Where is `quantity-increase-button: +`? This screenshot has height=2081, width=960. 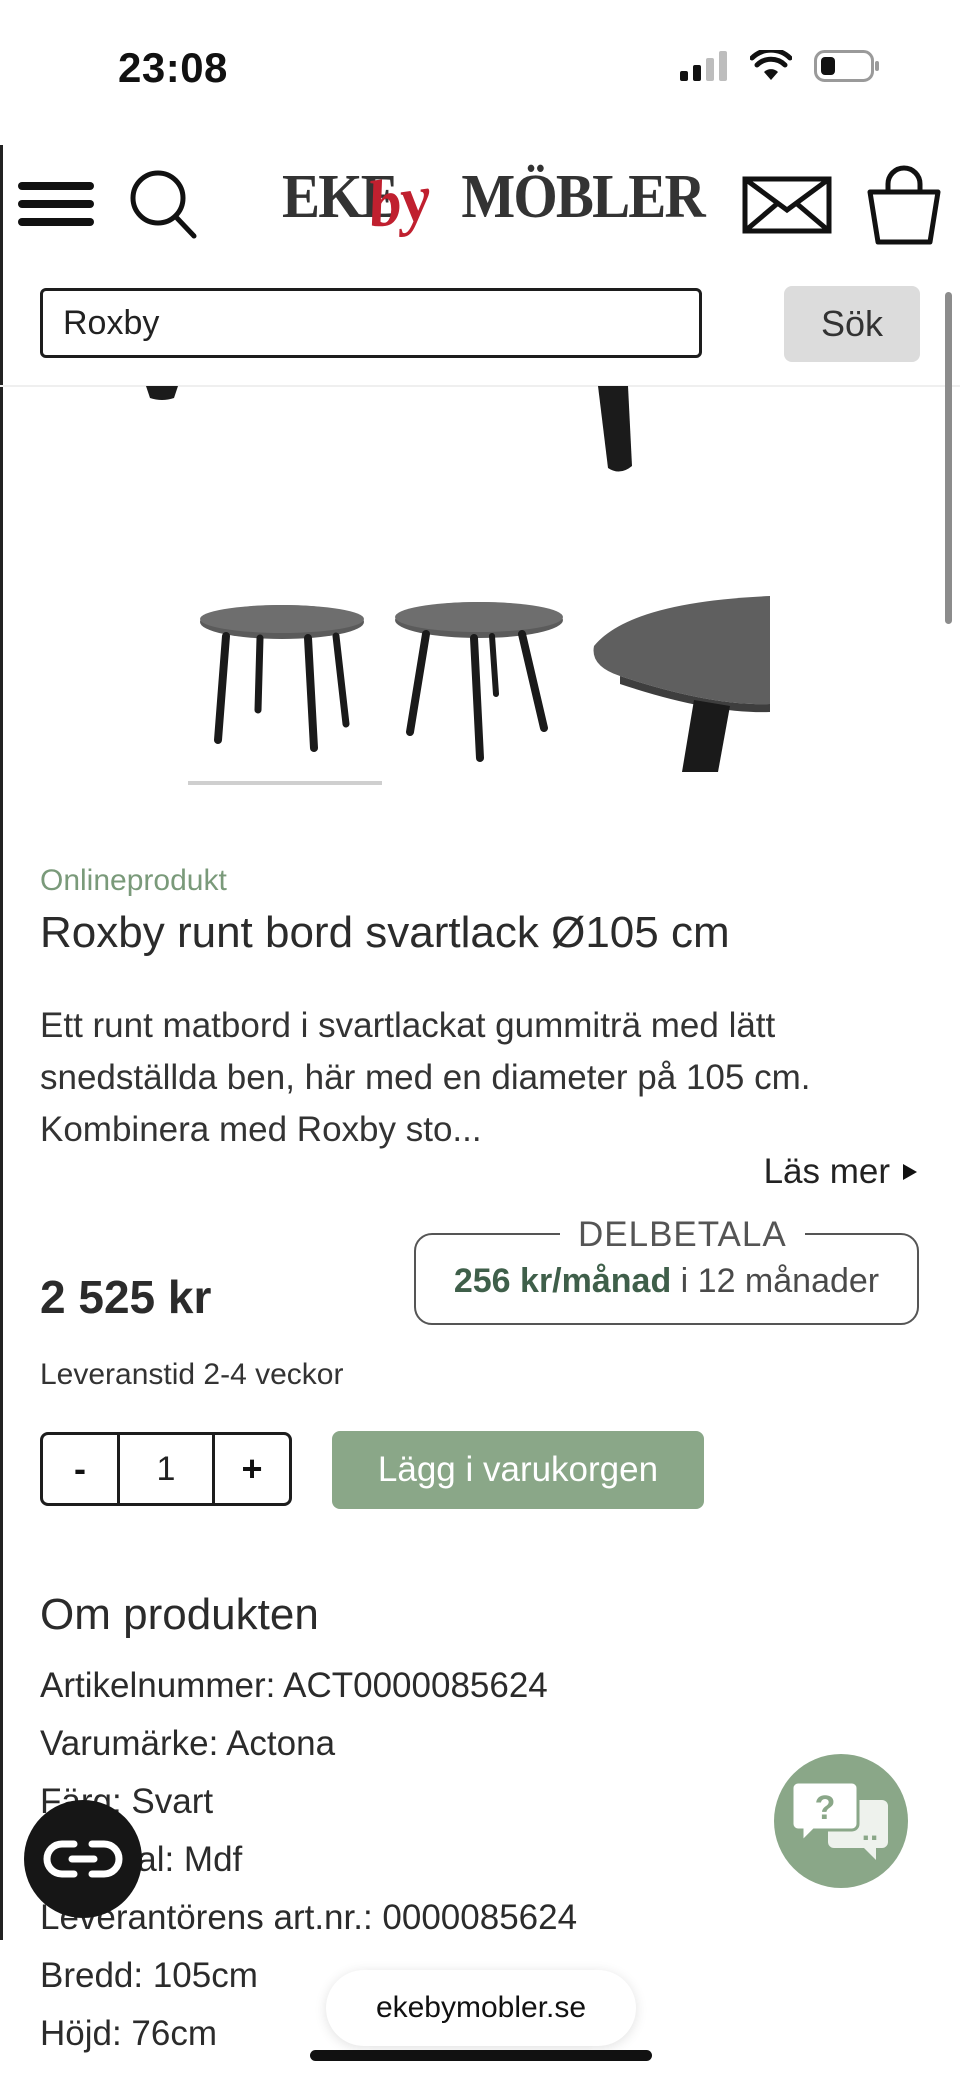
quantity-increase-button: + is located at coordinates (252, 1469).